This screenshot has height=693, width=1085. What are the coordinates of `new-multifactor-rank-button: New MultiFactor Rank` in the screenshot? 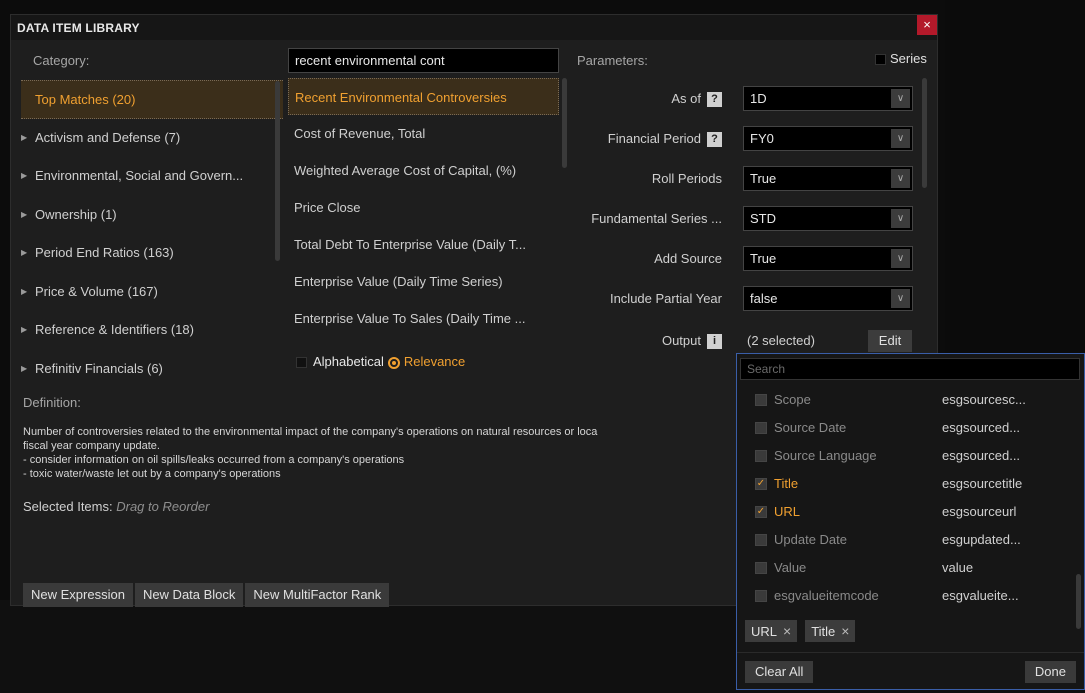 It's located at (317, 595).